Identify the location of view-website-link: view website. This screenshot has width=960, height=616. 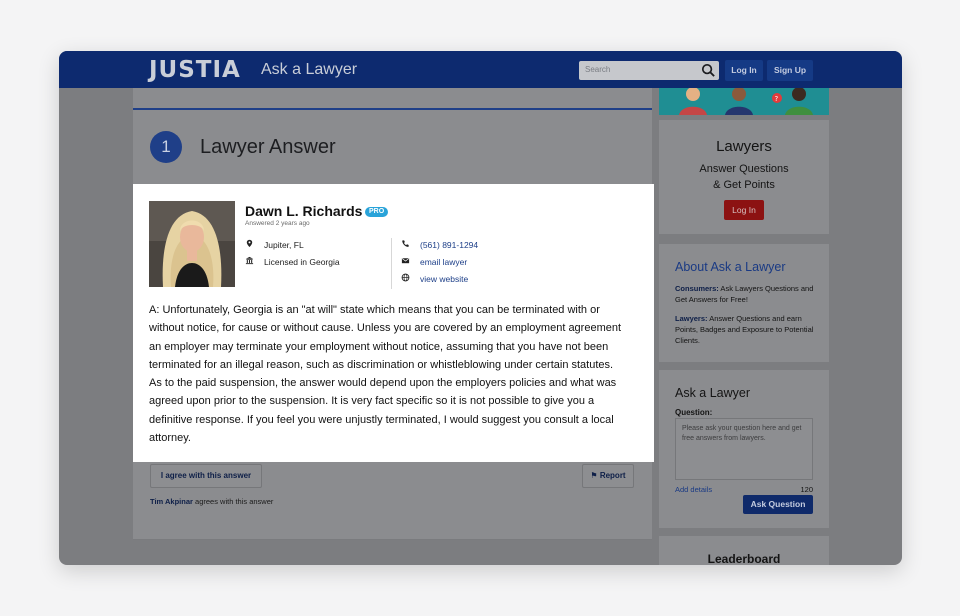
(444, 279).